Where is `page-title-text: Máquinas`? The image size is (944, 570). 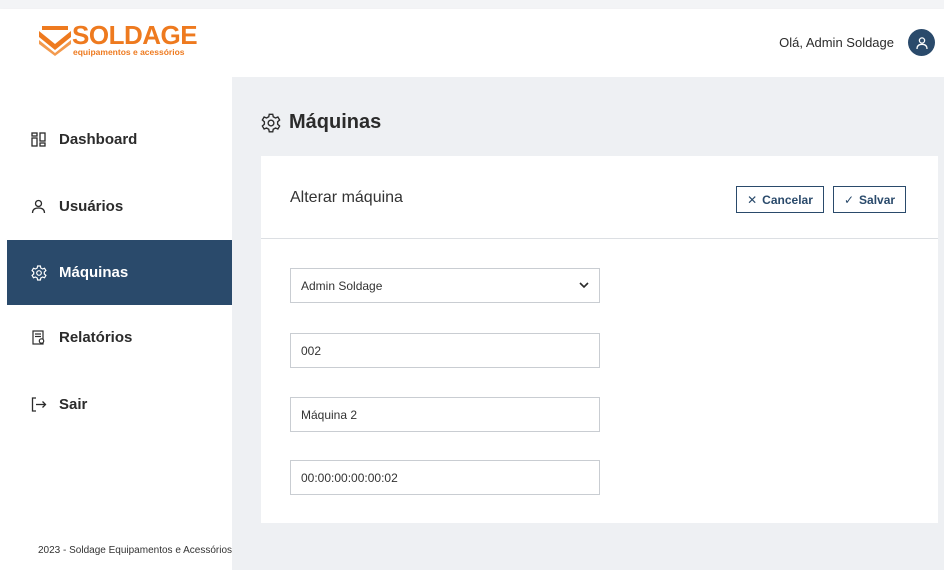 page-title-text: Máquinas is located at coordinates (335, 122).